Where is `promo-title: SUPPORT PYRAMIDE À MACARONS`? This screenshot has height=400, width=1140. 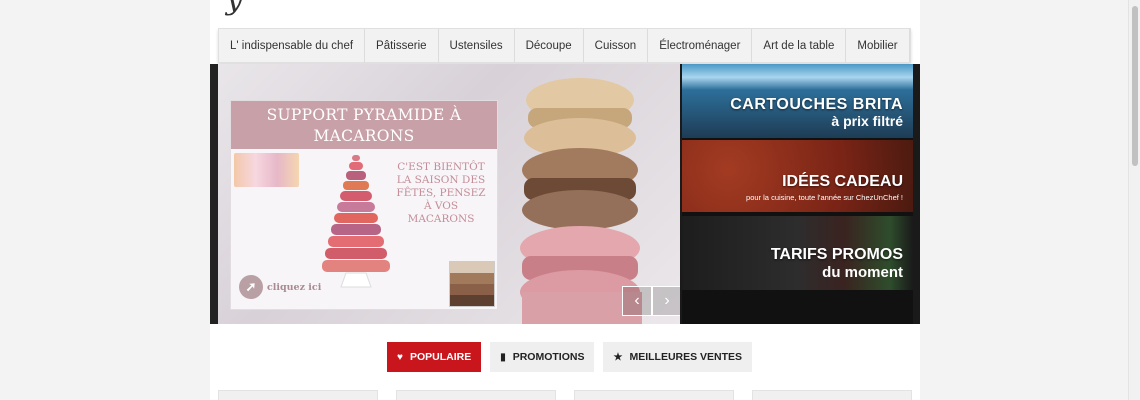
promo-title: SUPPORT PYRAMIDE À MACARONS is located at coordinates (364, 125).